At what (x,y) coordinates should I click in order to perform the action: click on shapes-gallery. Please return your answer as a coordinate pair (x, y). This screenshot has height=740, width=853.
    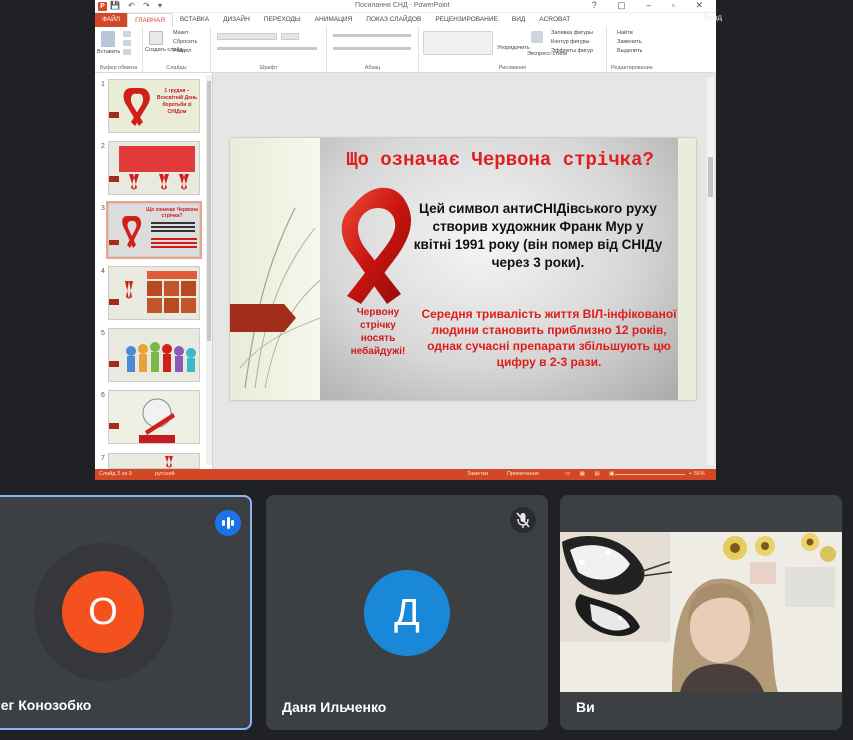
    Looking at the image, I should click on (458, 43).